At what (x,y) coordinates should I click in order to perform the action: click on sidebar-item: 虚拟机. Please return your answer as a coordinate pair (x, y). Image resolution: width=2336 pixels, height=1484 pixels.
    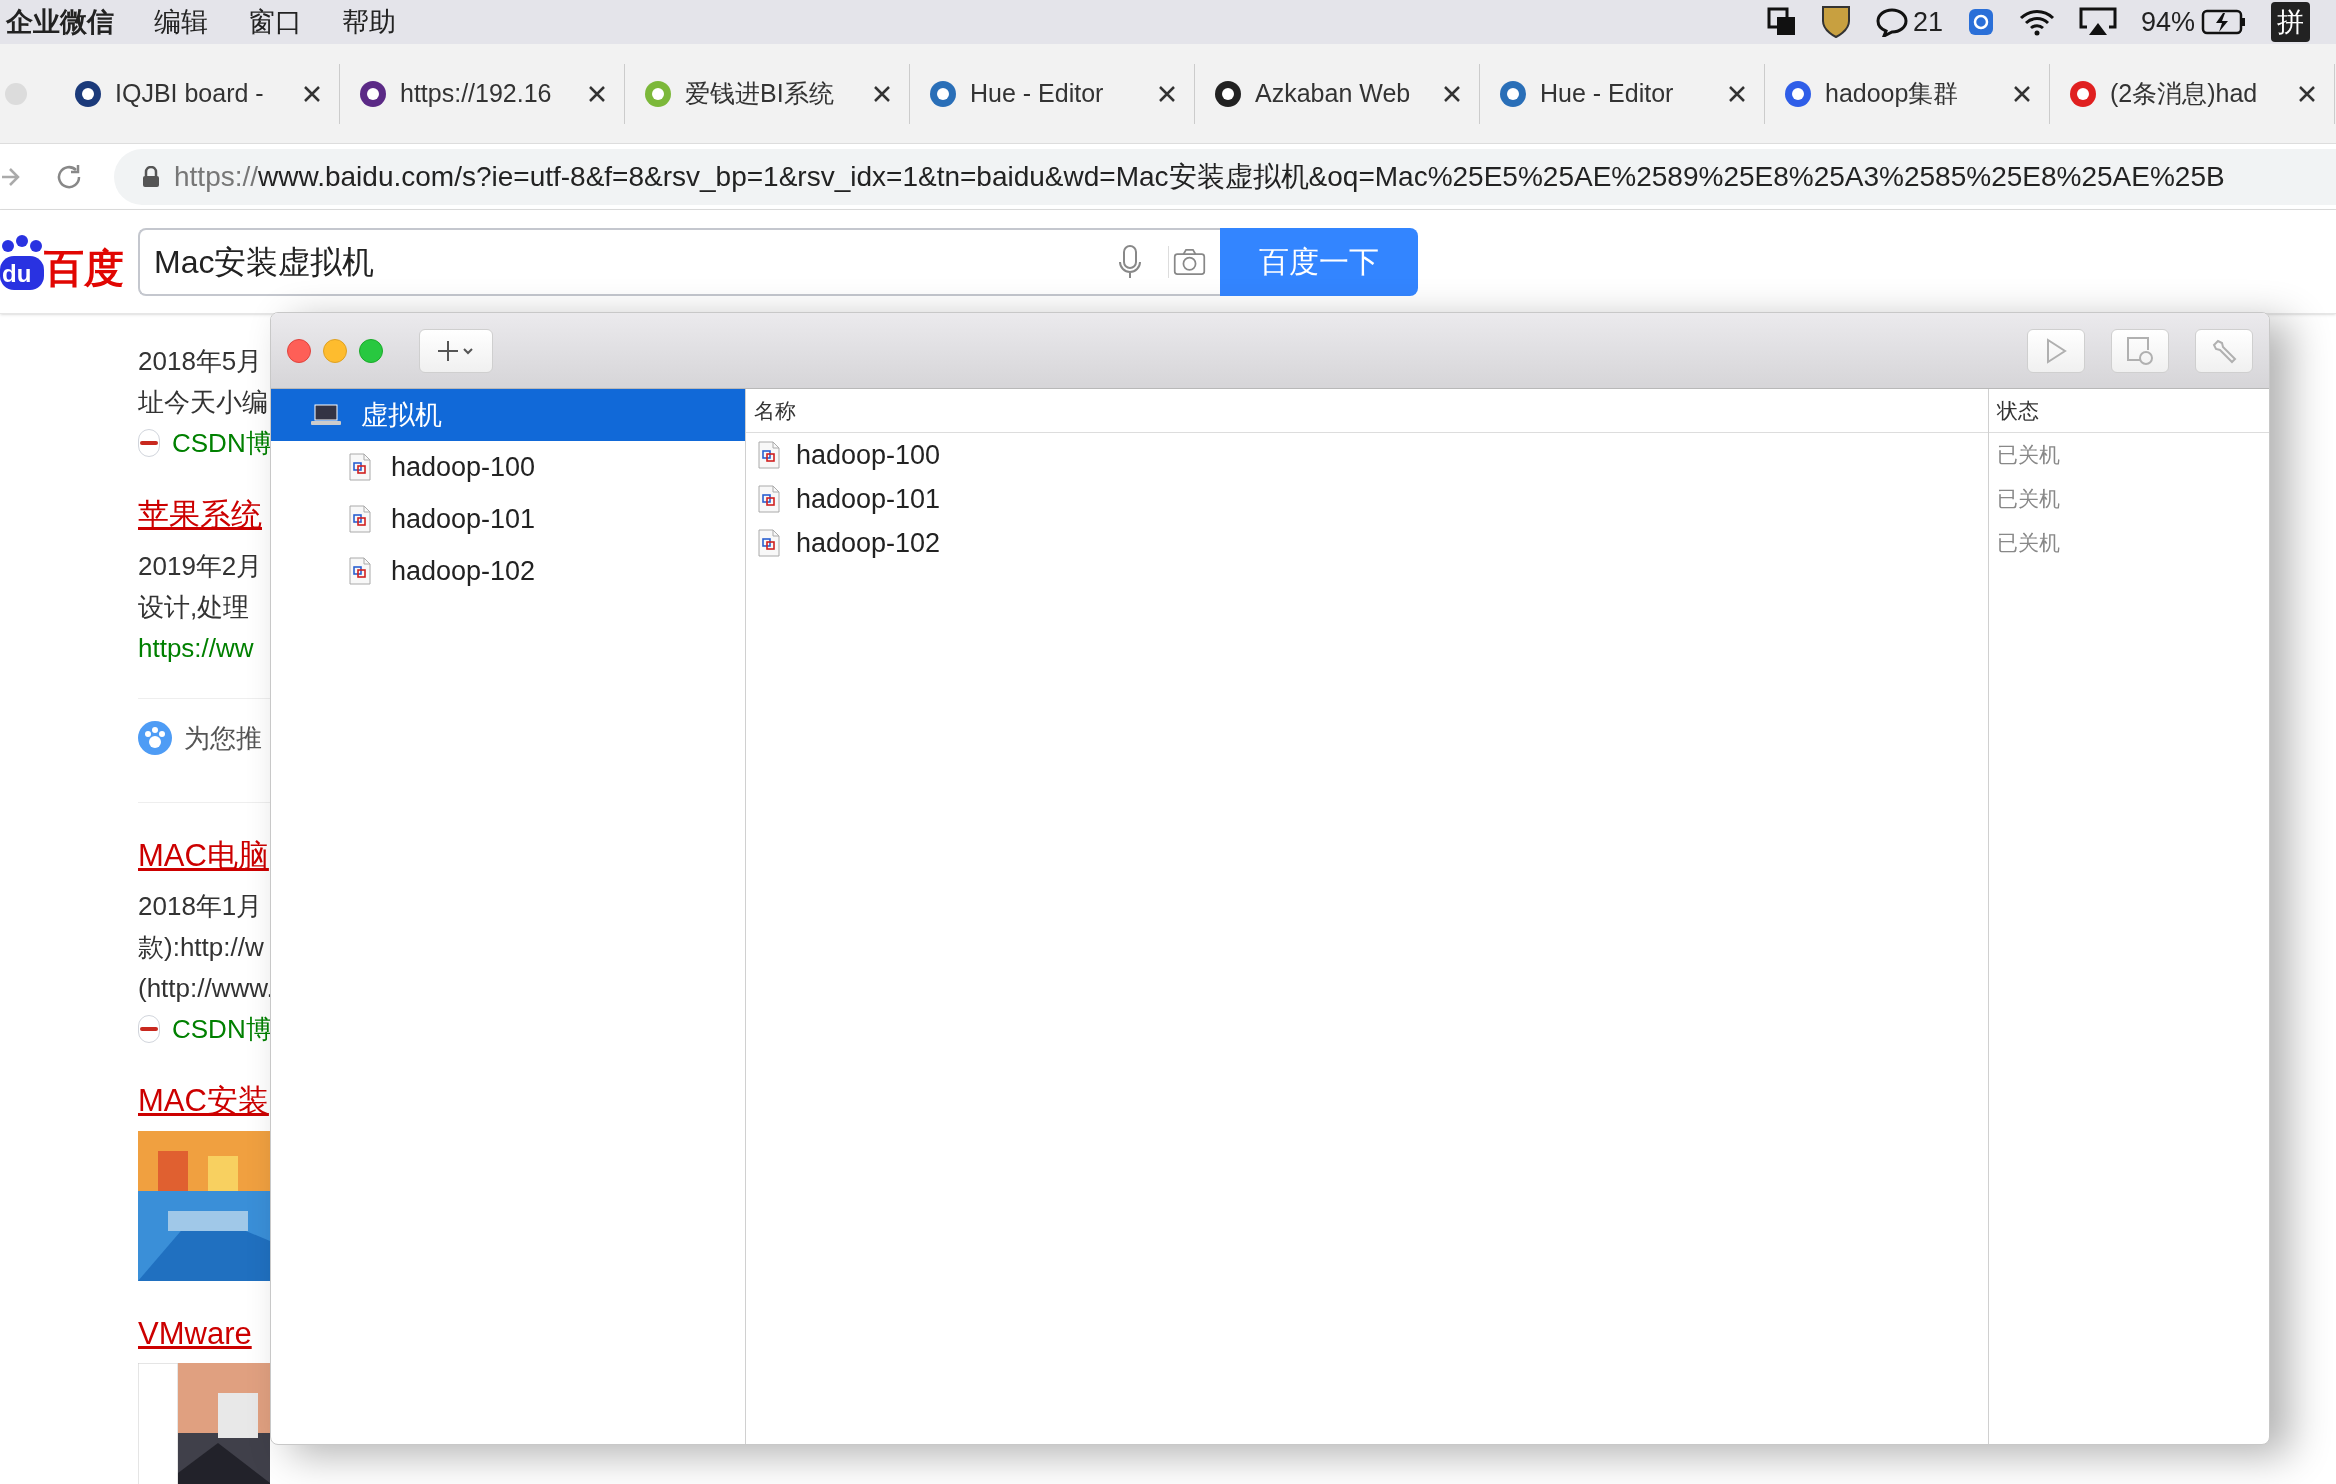
    Looking at the image, I should click on (508, 415).